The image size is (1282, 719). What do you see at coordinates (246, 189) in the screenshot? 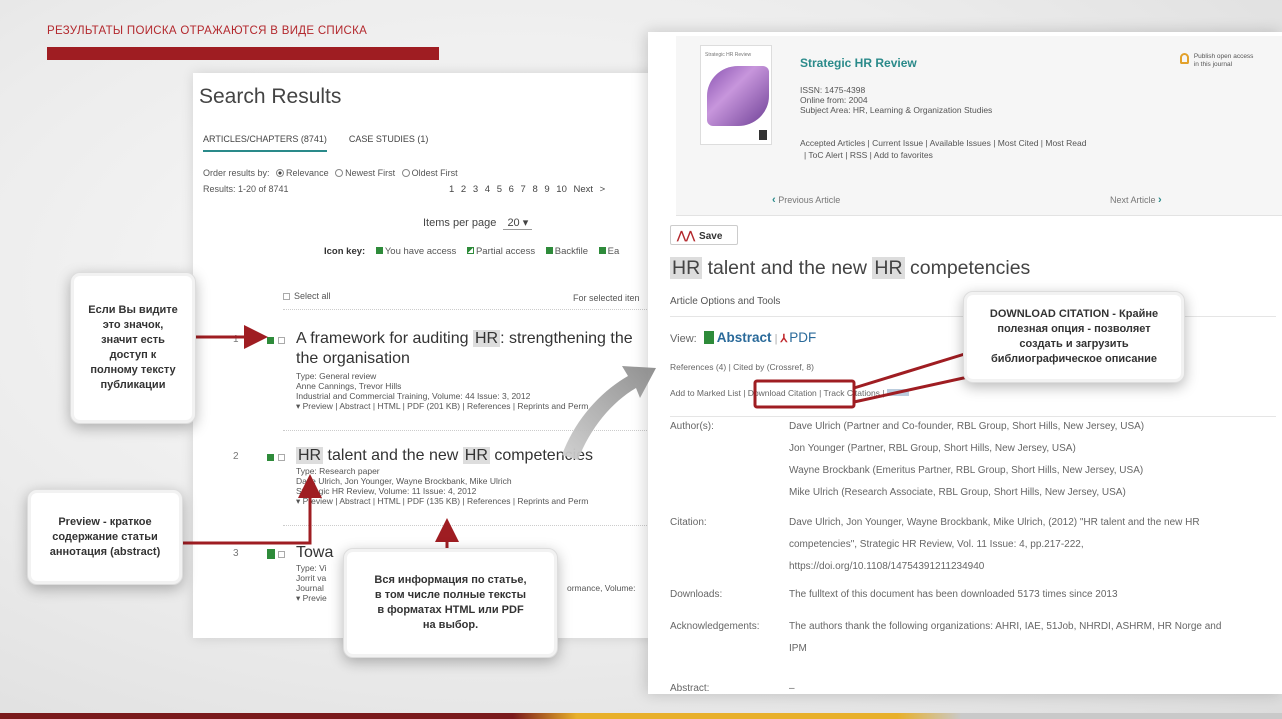
I see `results-count: Results: 1-20 of 8741` at bounding box center [246, 189].